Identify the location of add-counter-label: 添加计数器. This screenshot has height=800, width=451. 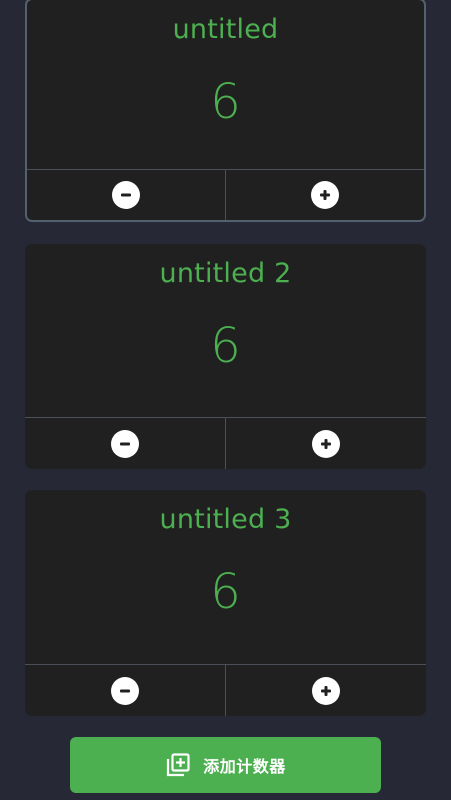
(244, 766).